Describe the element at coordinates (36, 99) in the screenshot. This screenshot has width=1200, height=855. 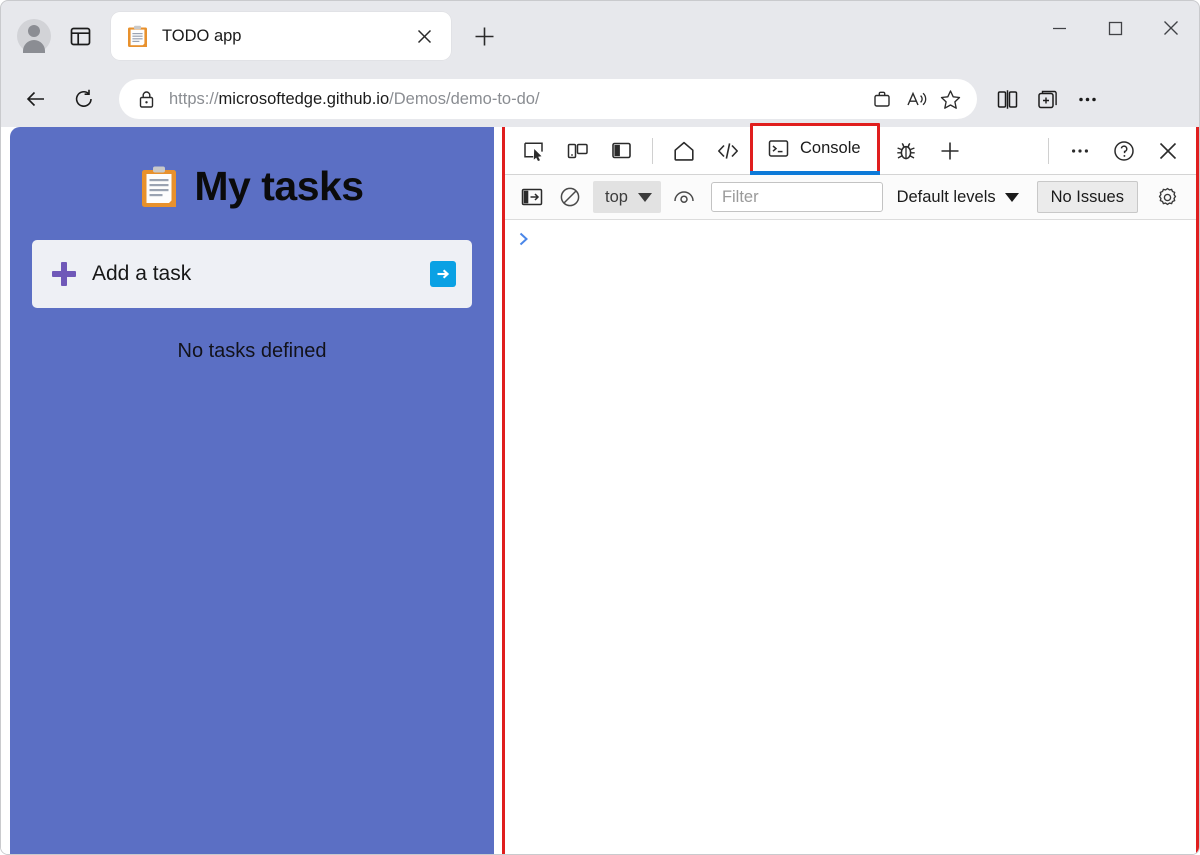
I see `back-button` at that location.